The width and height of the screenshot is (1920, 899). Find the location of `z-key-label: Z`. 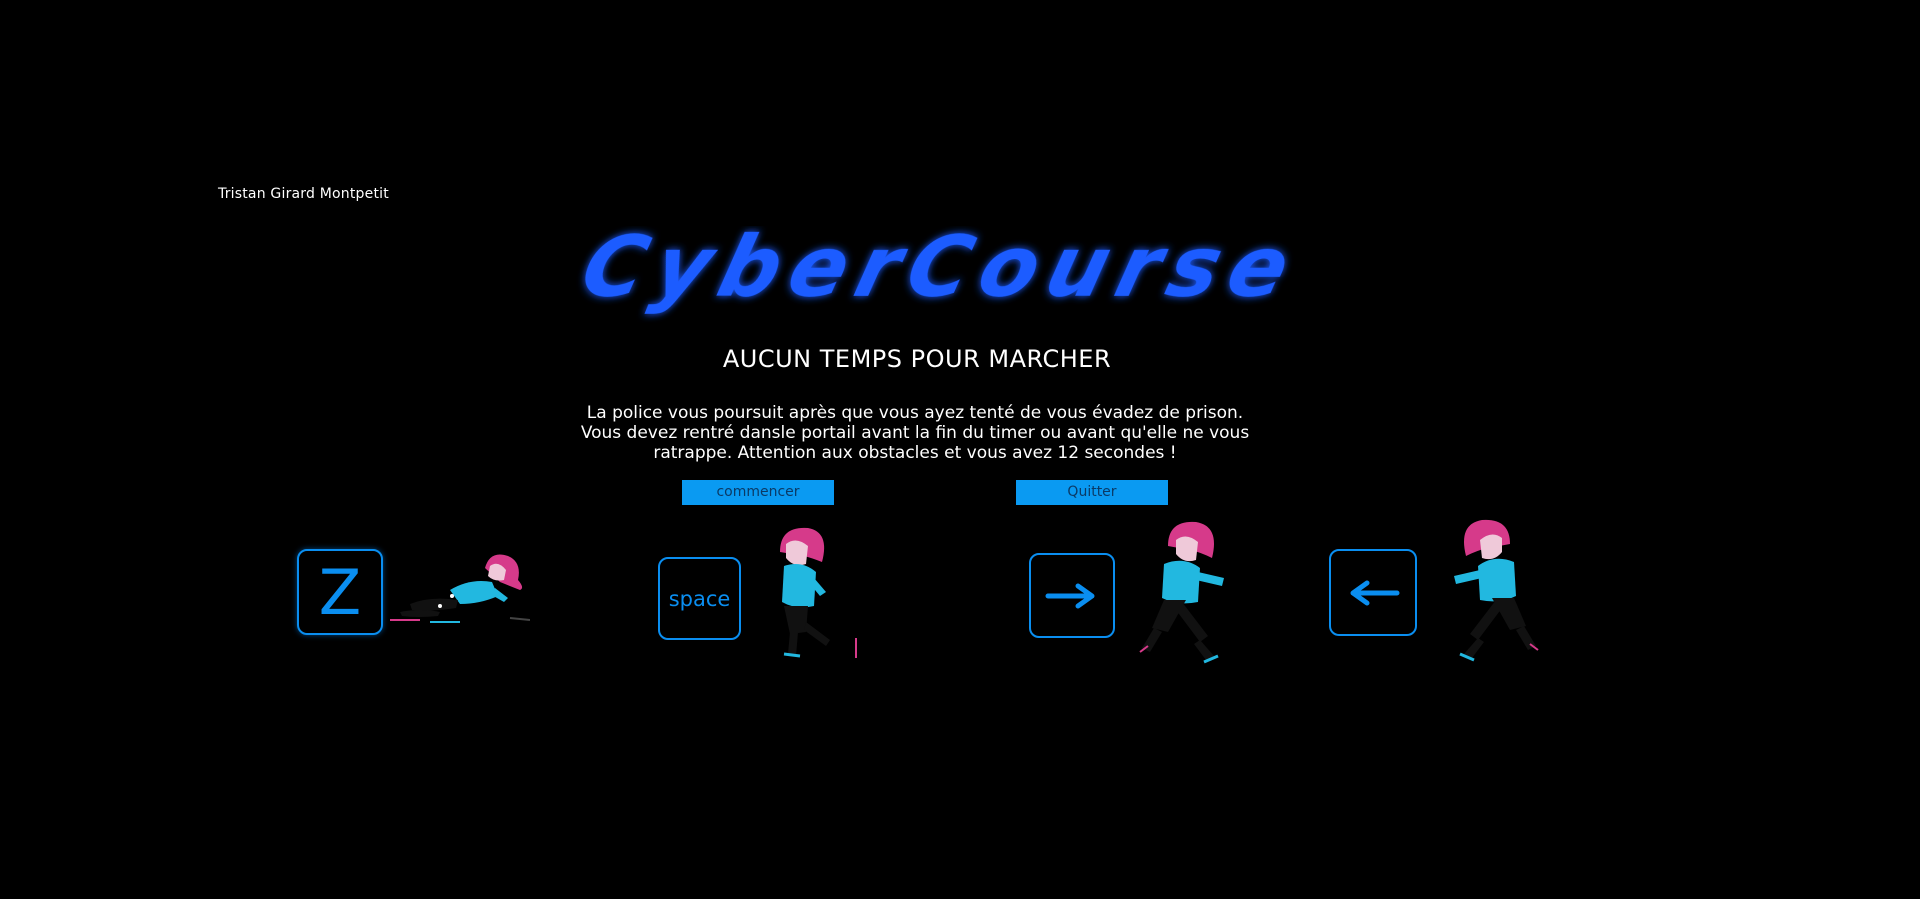

z-key-label: Z is located at coordinates (340, 592).